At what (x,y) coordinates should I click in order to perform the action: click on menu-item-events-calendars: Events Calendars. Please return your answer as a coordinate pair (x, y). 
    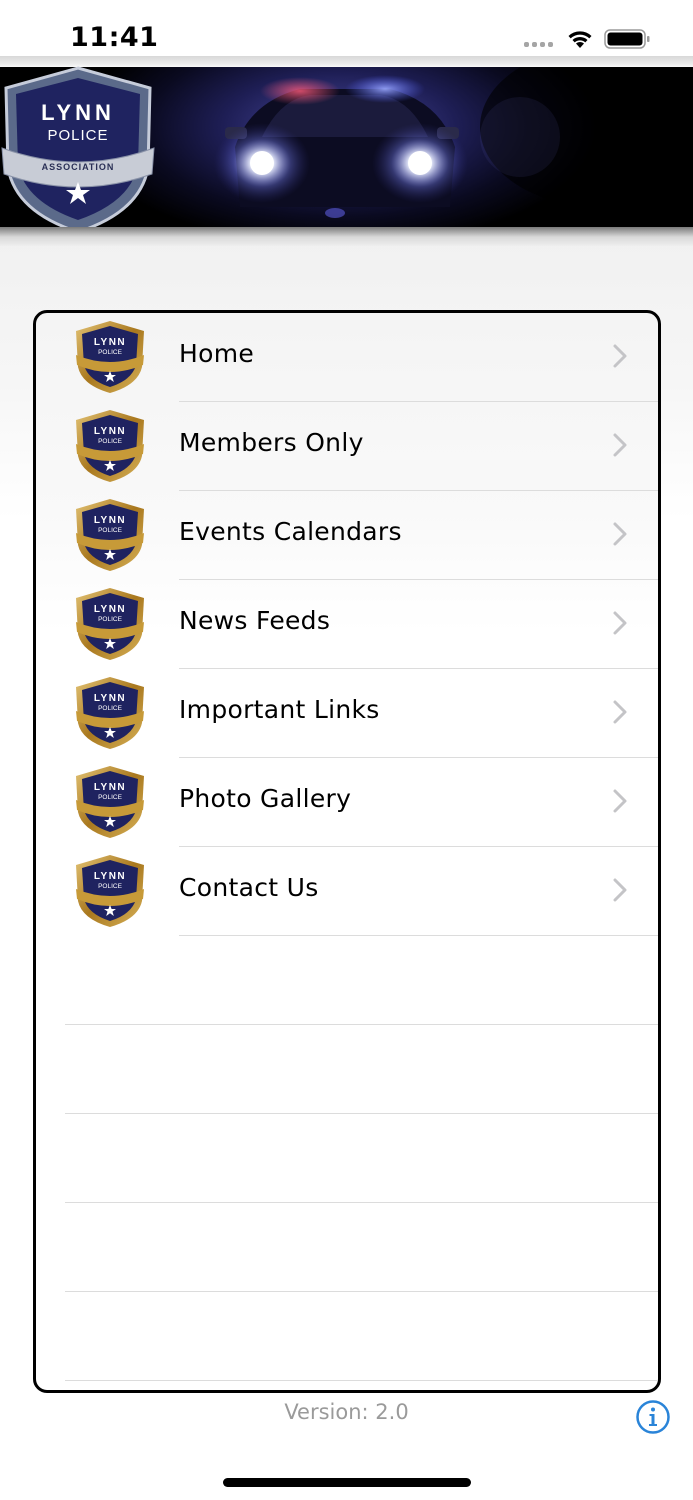
    Looking at the image, I should click on (347, 535).